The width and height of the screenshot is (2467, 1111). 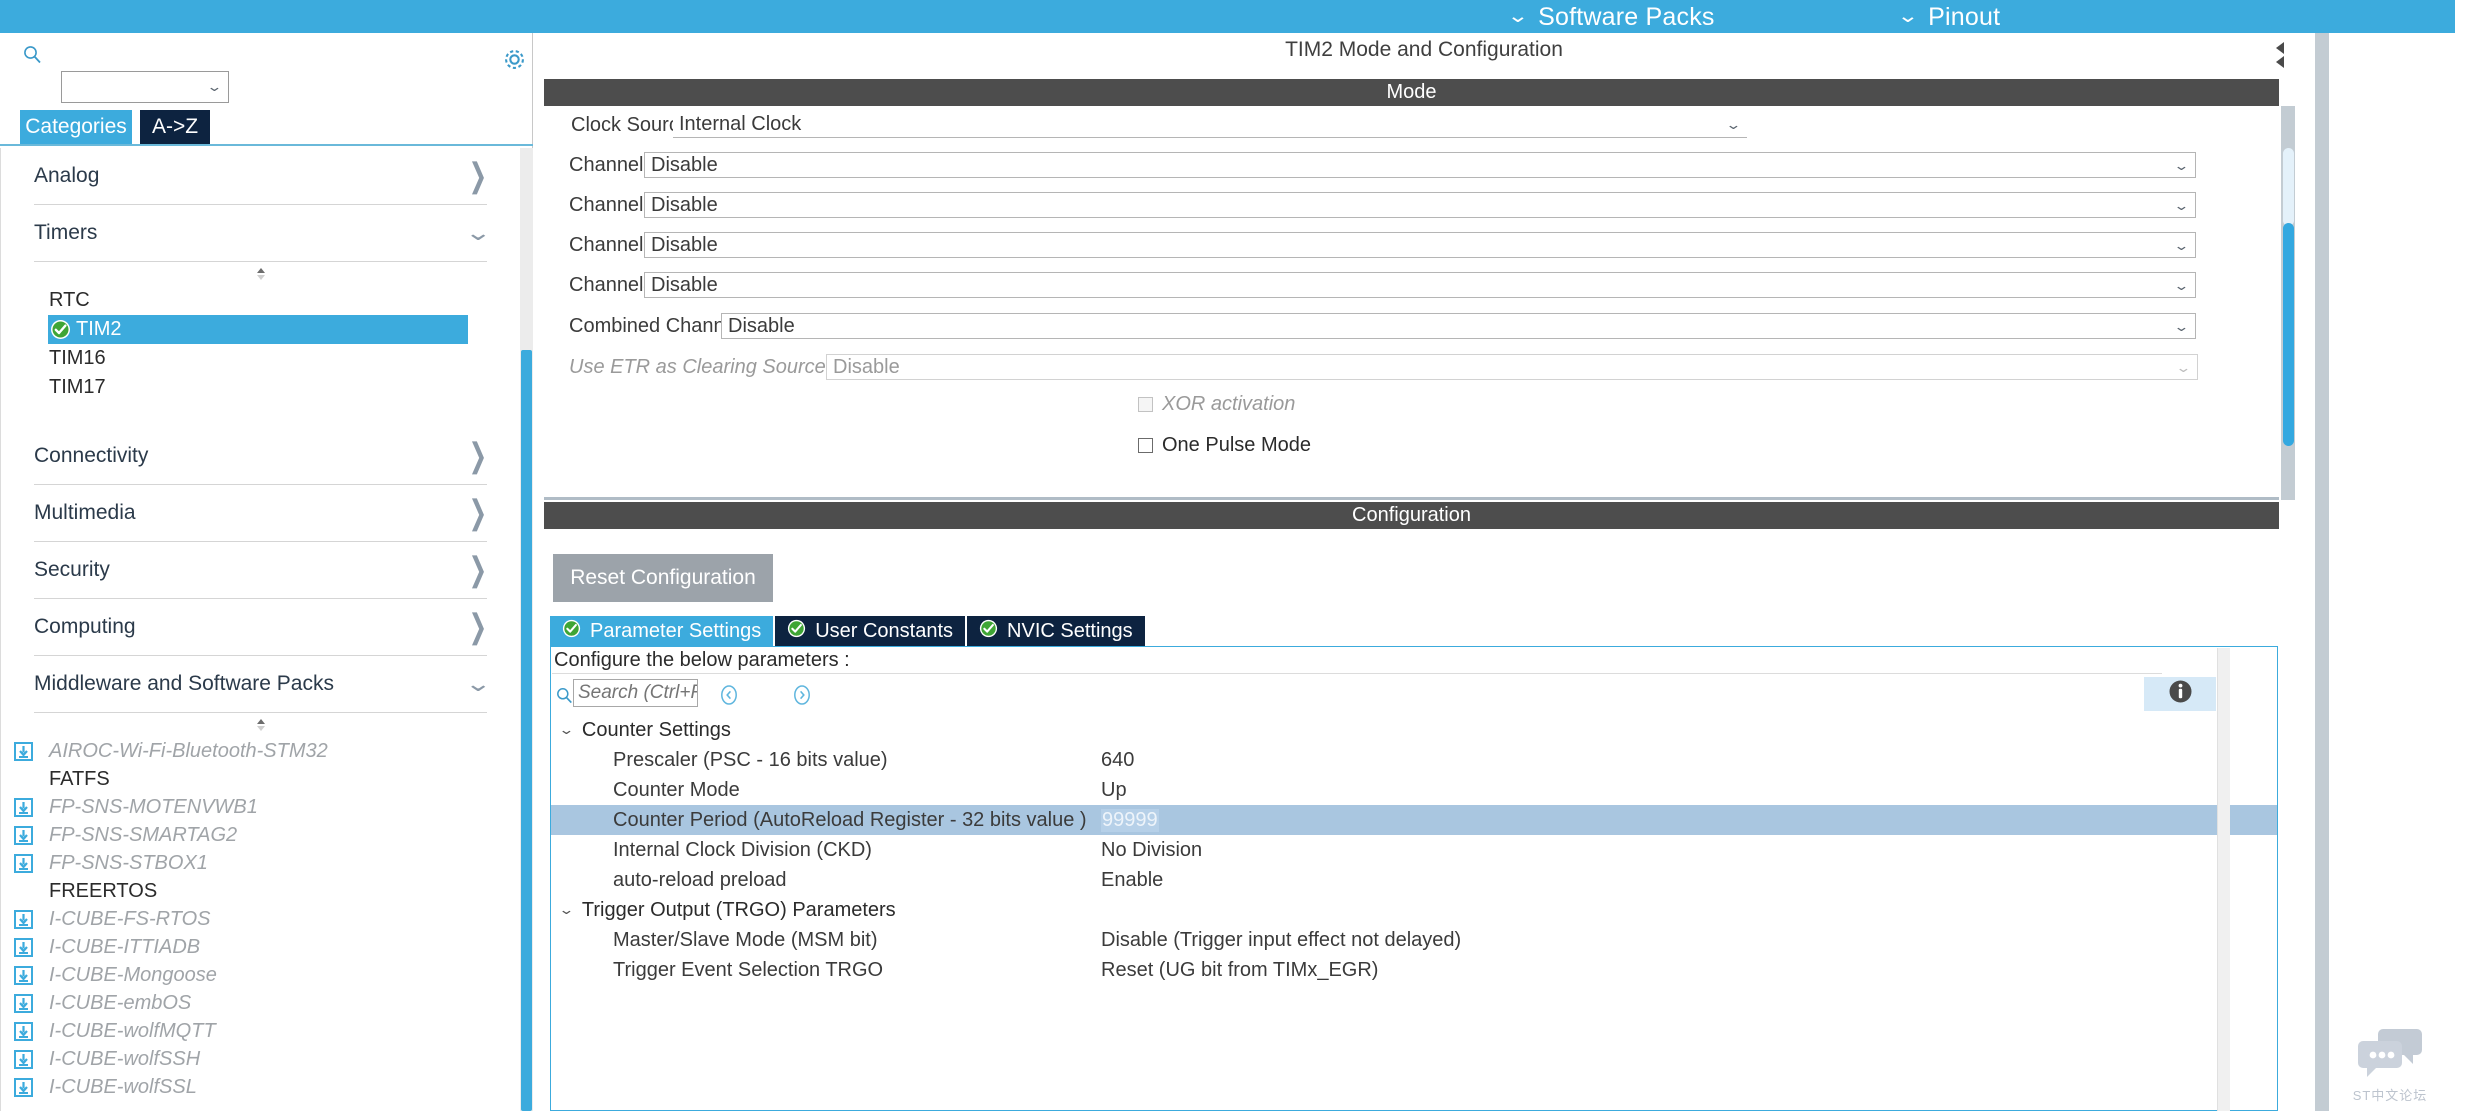 What do you see at coordinates (153, 806) in the screenshot?
I see `list-item-label: FP-SNS-MOTENVWB1` at bounding box center [153, 806].